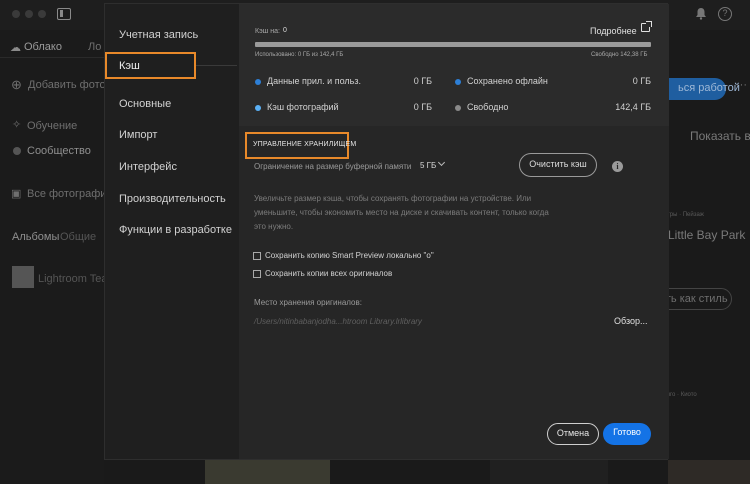  What do you see at coordinates (16, 124) in the screenshot?
I see `lightbulb-icon: ✧` at bounding box center [16, 124].